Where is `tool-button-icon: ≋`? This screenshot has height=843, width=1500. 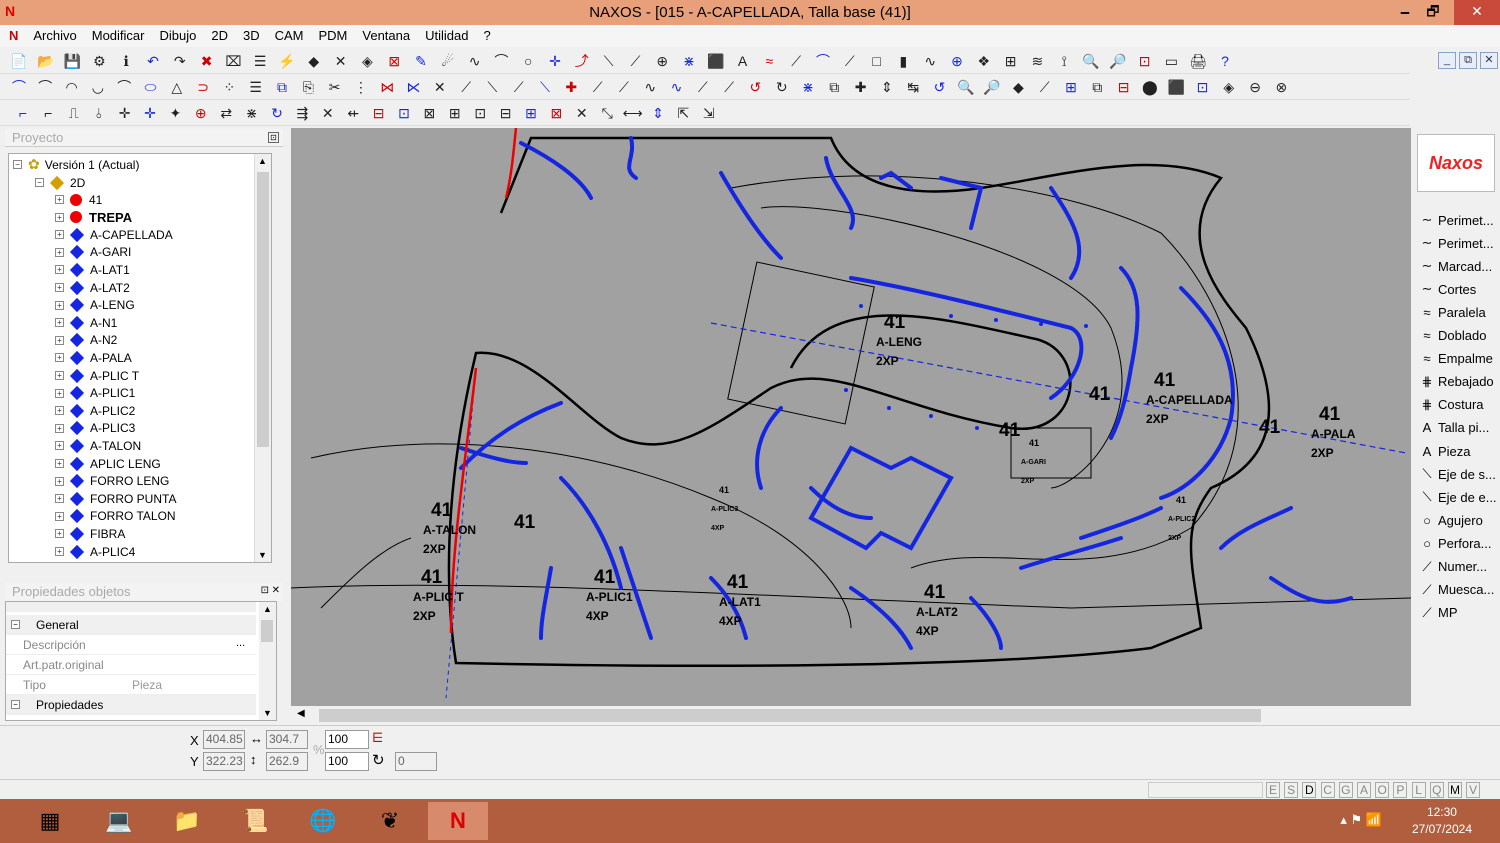
tool-button-icon: ≋ is located at coordinates (1037, 61).